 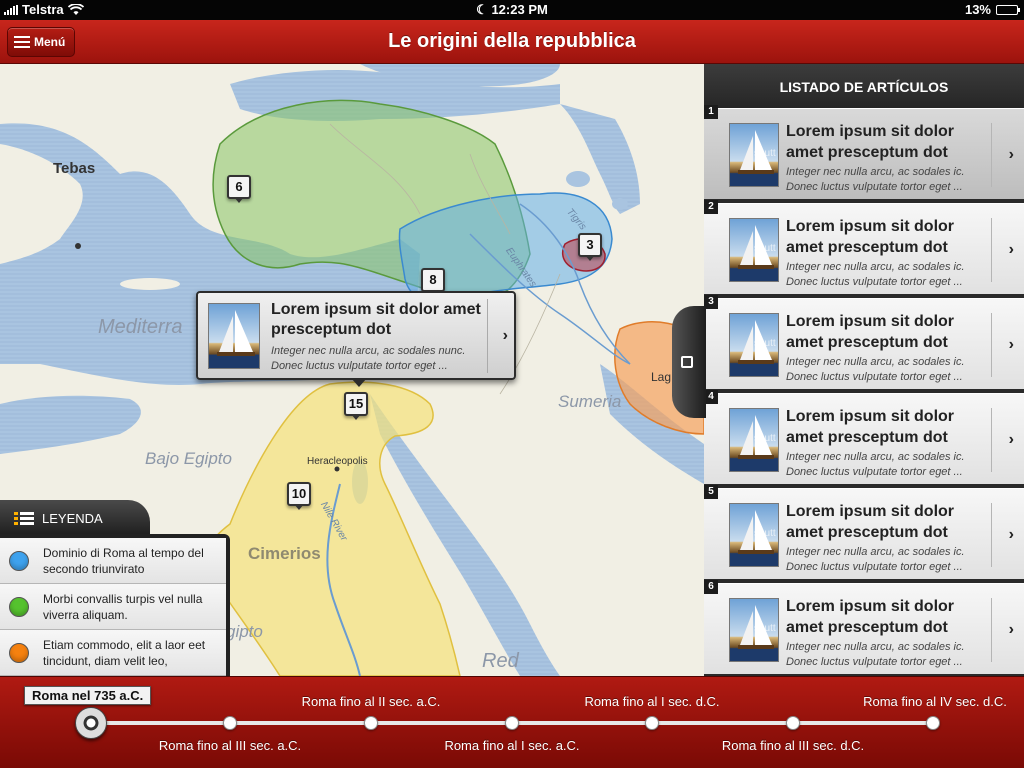 I want to click on article-number: 5, so click(x=711, y=492).